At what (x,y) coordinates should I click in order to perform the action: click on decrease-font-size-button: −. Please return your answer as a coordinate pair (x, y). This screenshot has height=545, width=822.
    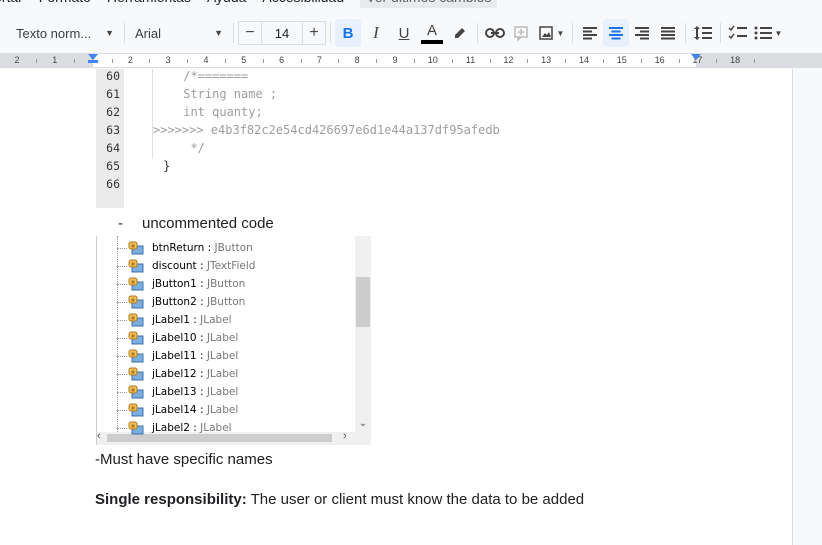
    Looking at the image, I should click on (250, 33).